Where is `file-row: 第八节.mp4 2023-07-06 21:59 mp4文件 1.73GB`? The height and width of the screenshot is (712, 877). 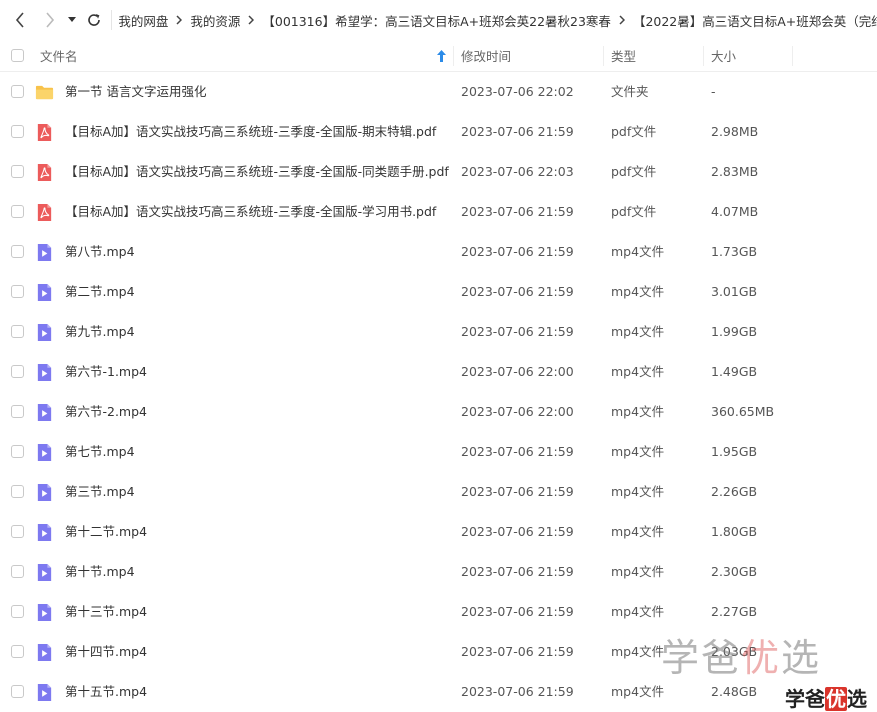 file-row: 第八节.mp4 2023-07-06 21:59 mp4文件 1.73GB is located at coordinates (438, 252).